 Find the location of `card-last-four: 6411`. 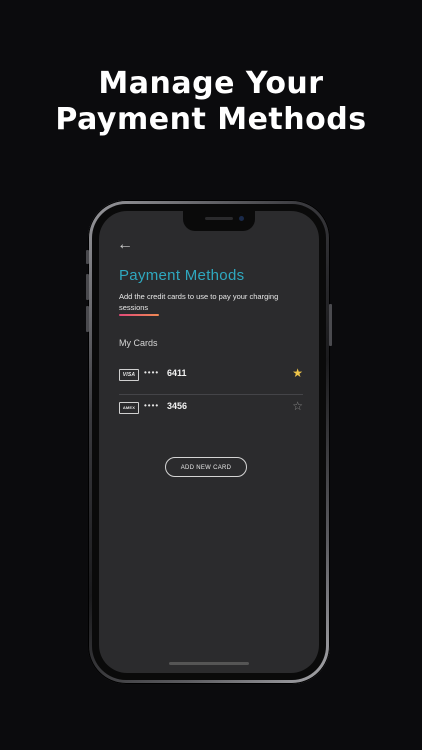

card-last-four: 6411 is located at coordinates (177, 373).